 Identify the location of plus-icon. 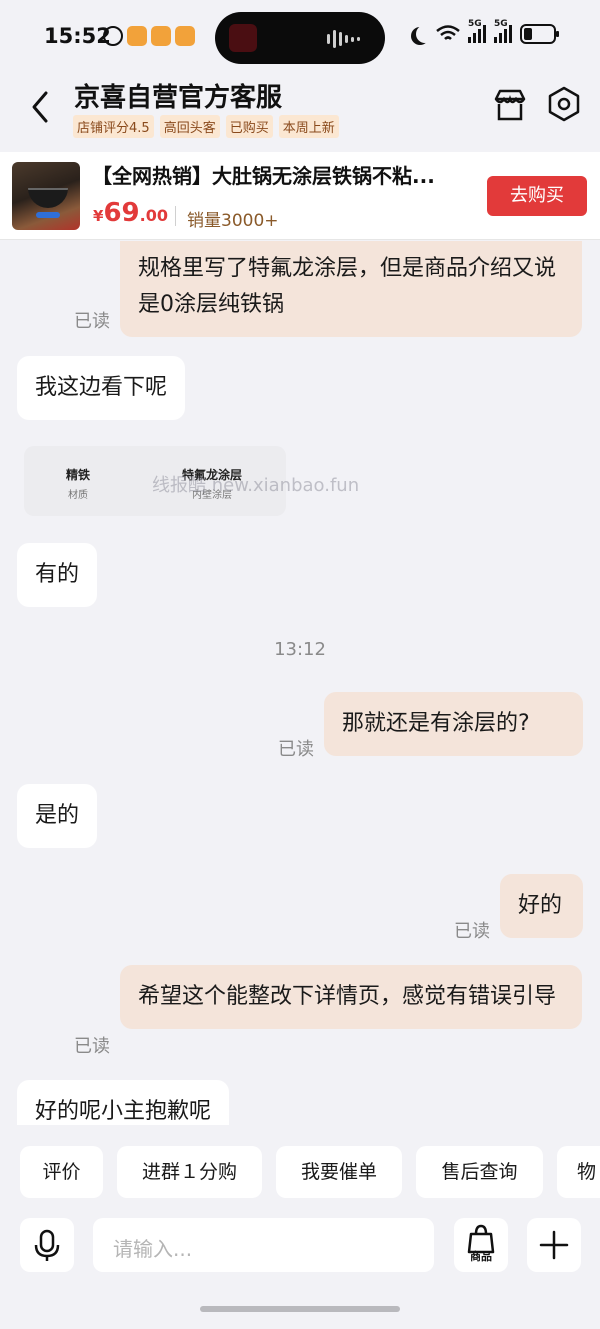
(554, 1245).